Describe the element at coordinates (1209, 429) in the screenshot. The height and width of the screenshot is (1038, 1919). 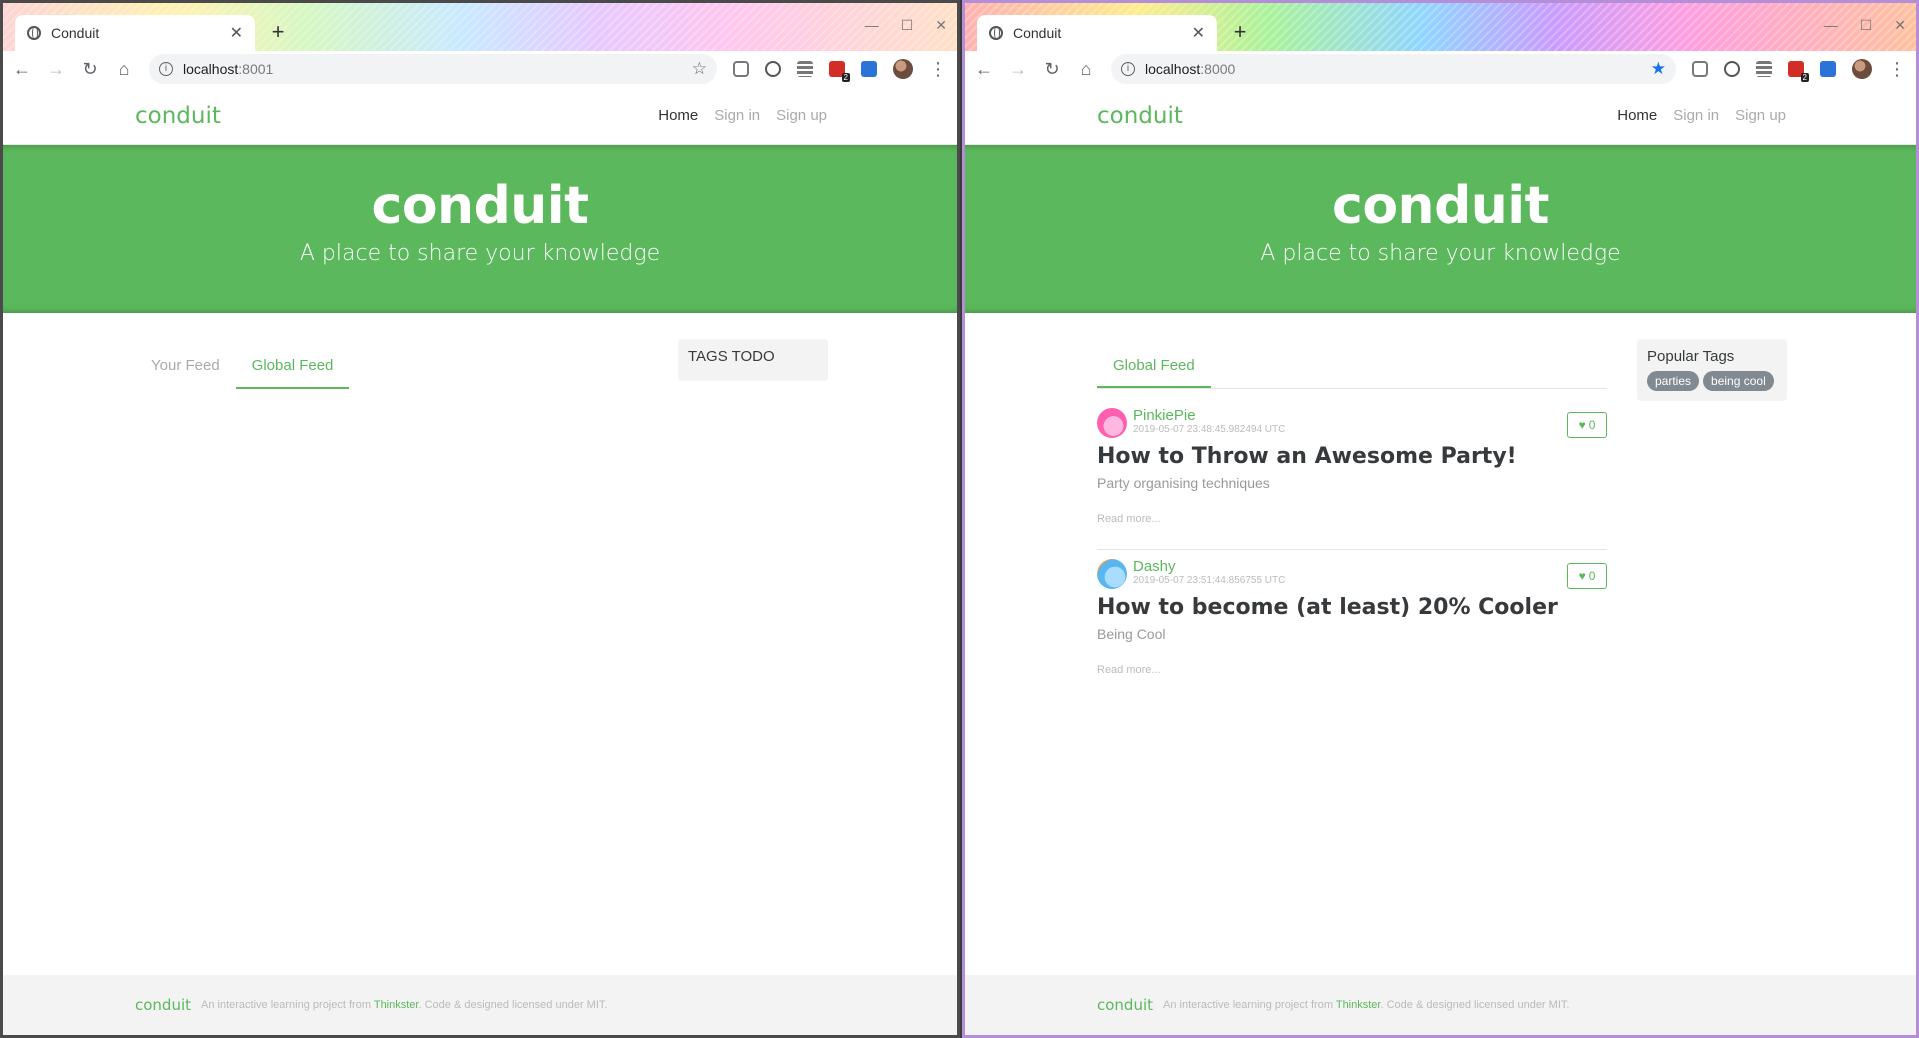
I see `article-date: 2019-05-07 23:48:45.982494 UTC` at that location.